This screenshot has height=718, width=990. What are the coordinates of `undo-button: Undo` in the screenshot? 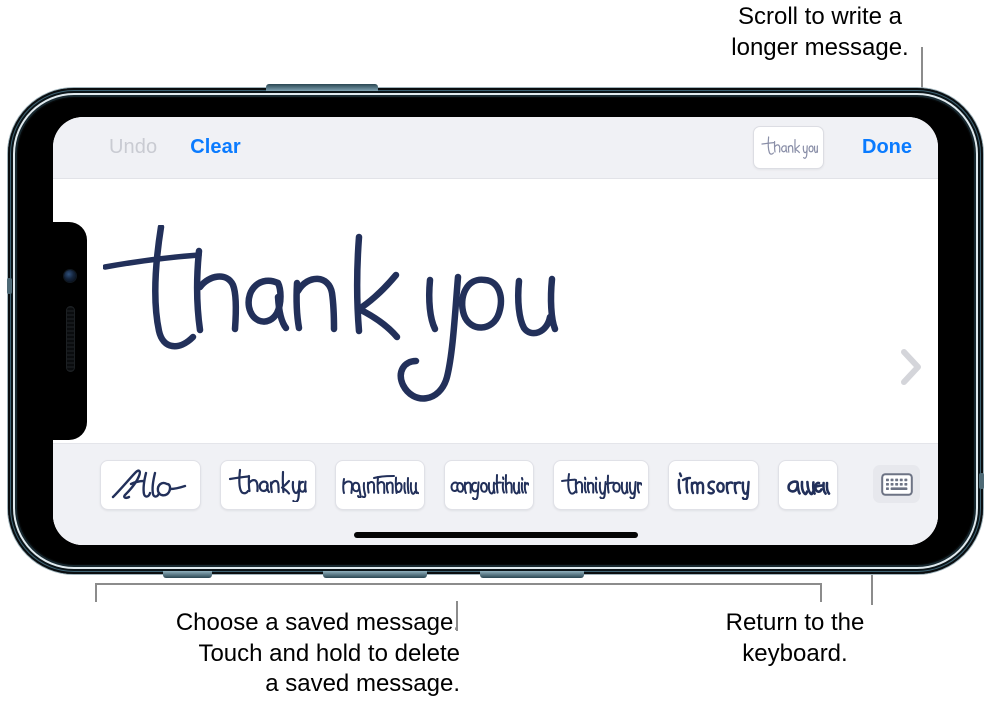 It's located at (133, 147).